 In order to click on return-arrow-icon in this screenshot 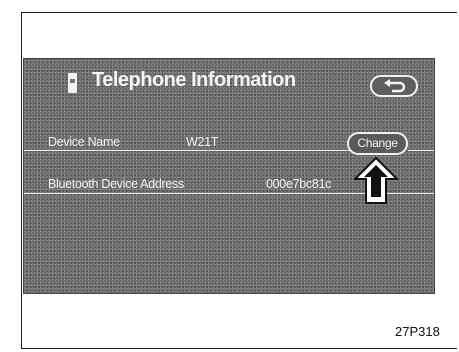, I will do `click(395, 86)`.